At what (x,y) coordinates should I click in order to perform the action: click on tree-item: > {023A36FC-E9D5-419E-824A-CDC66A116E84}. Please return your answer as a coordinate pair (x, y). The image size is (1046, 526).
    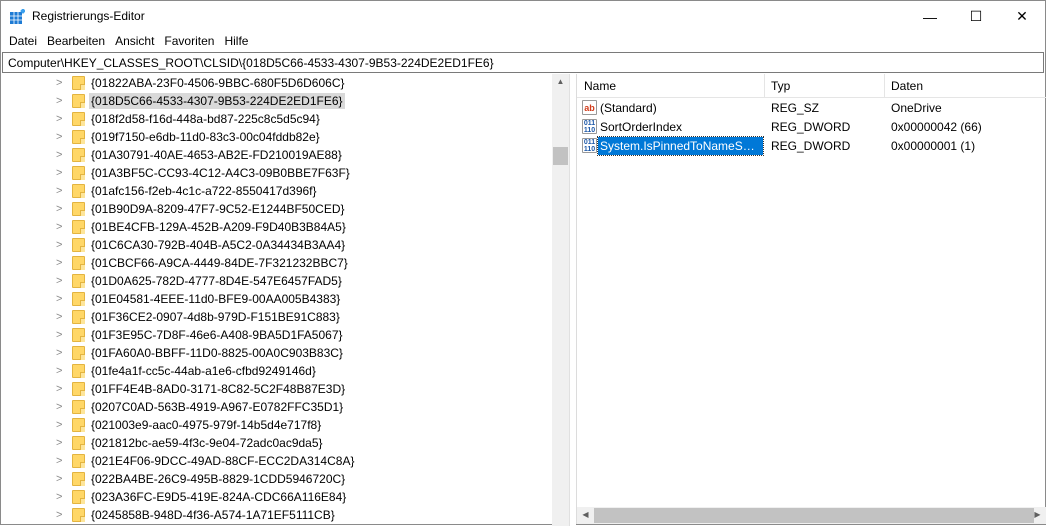
    Looking at the image, I should click on (276, 497).